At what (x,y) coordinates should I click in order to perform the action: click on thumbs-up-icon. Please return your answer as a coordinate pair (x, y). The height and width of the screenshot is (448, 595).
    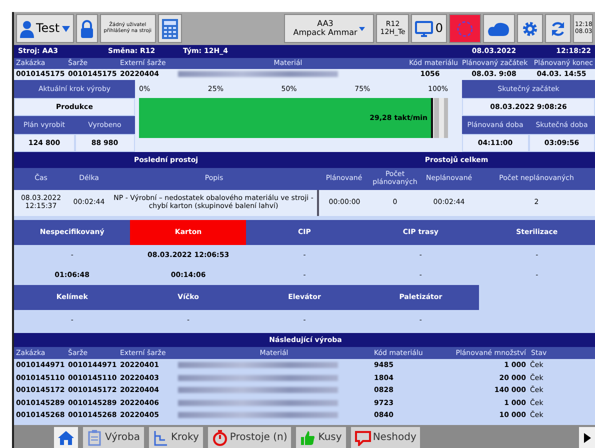
    Looking at the image, I should click on (308, 438).